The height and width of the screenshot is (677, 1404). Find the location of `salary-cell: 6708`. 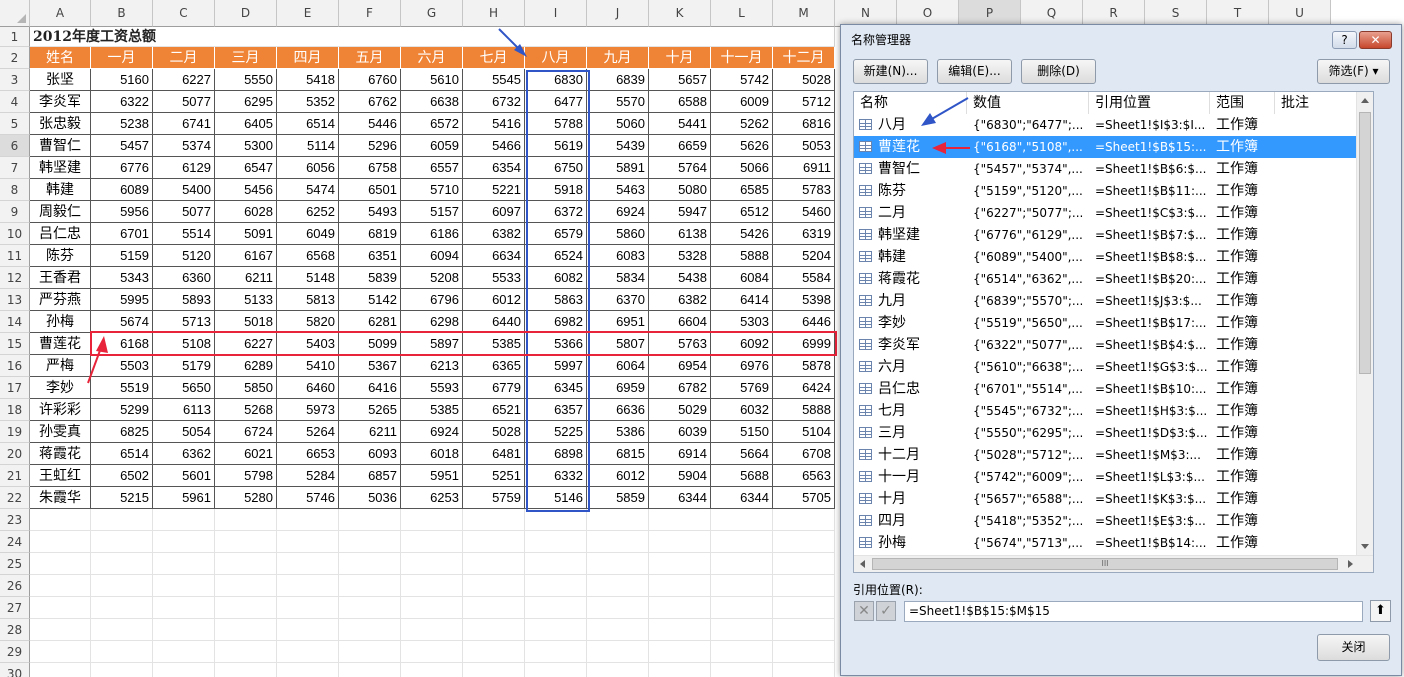

salary-cell: 6708 is located at coordinates (804, 454).